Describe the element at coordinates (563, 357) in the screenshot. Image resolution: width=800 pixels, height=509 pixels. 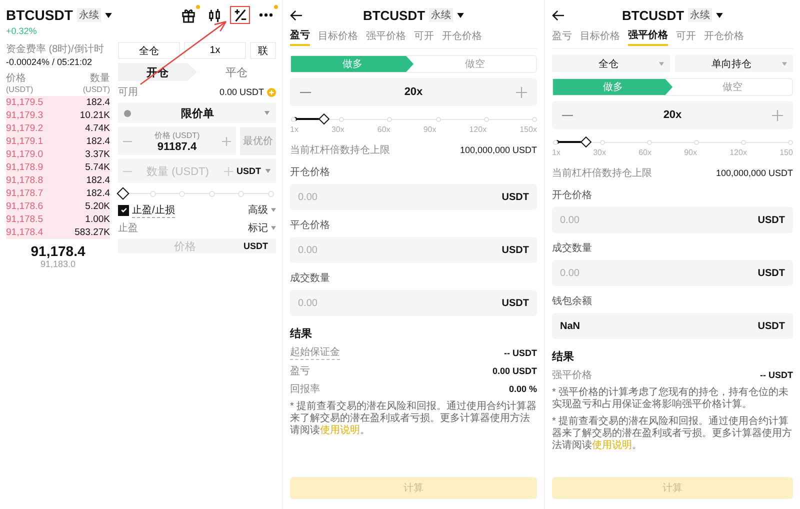
I see `results-heading: 结果` at that location.